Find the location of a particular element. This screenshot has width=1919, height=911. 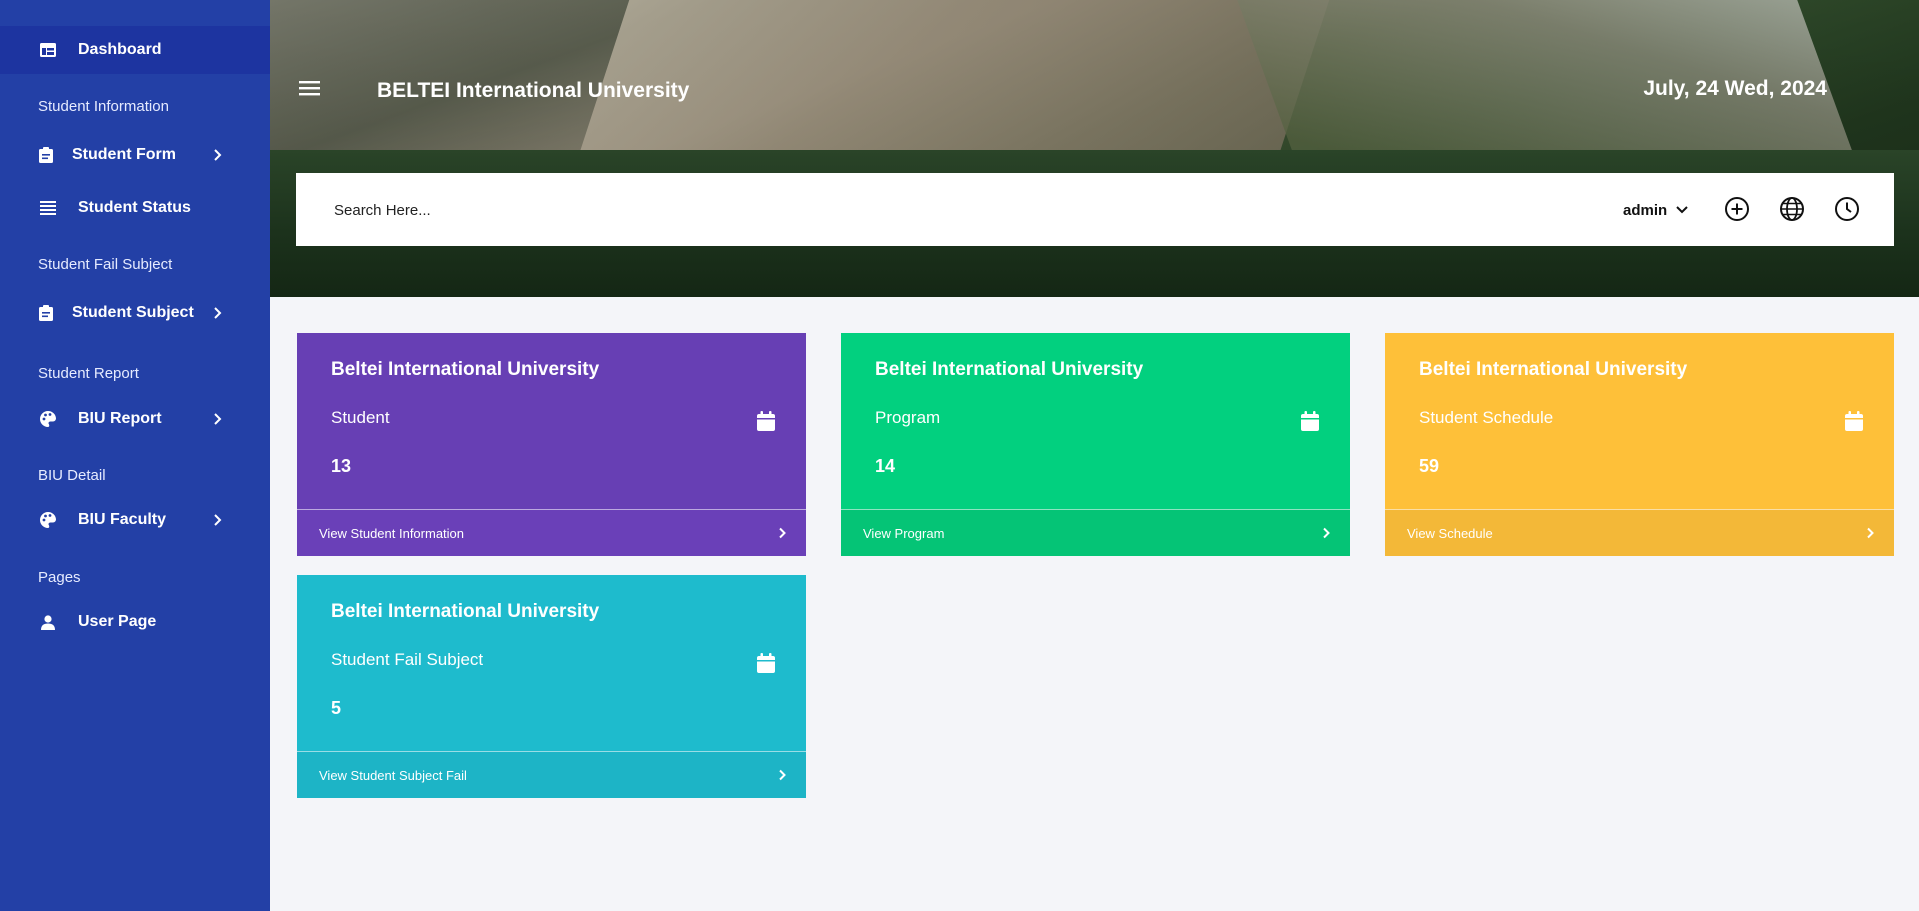

user-menu-dropdown: admin is located at coordinates (1656, 210).